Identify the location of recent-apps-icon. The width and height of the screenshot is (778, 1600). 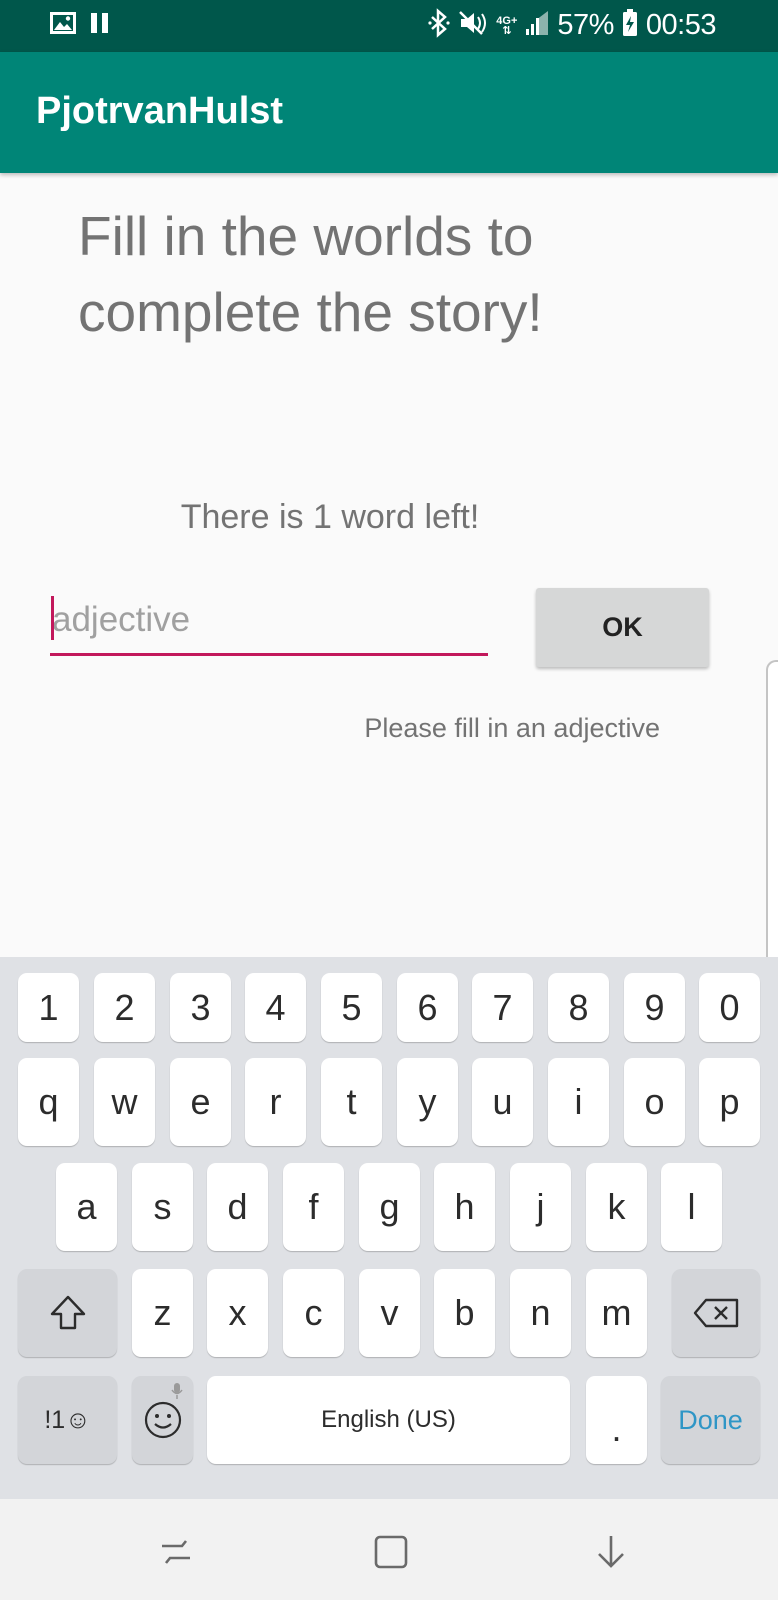
(176, 1554).